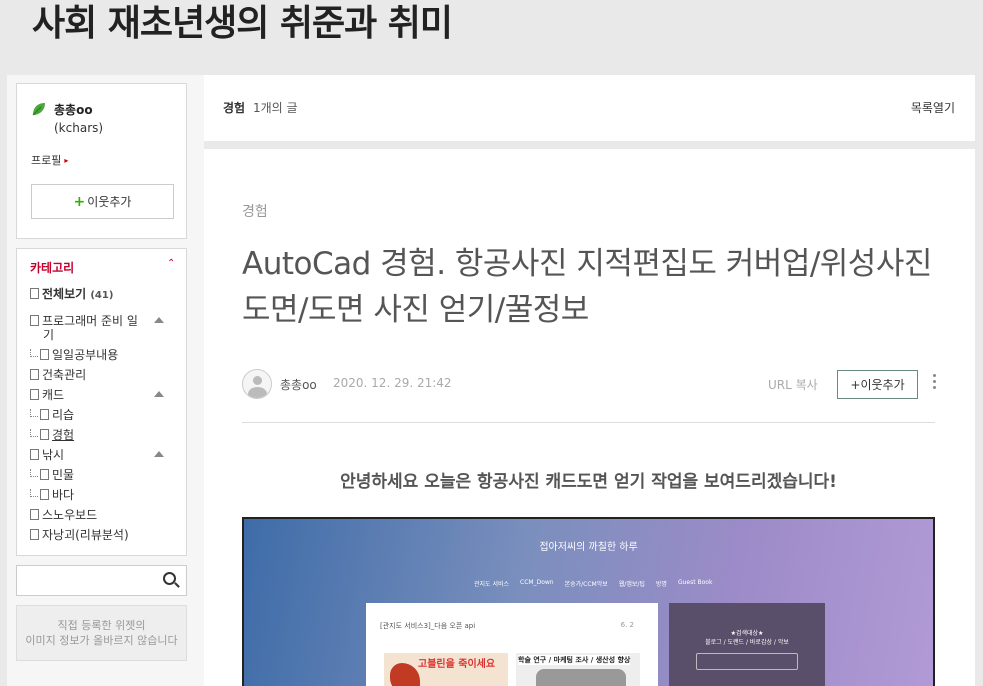 The image size is (983, 686). What do you see at coordinates (101, 580) in the screenshot?
I see `search-box` at bounding box center [101, 580].